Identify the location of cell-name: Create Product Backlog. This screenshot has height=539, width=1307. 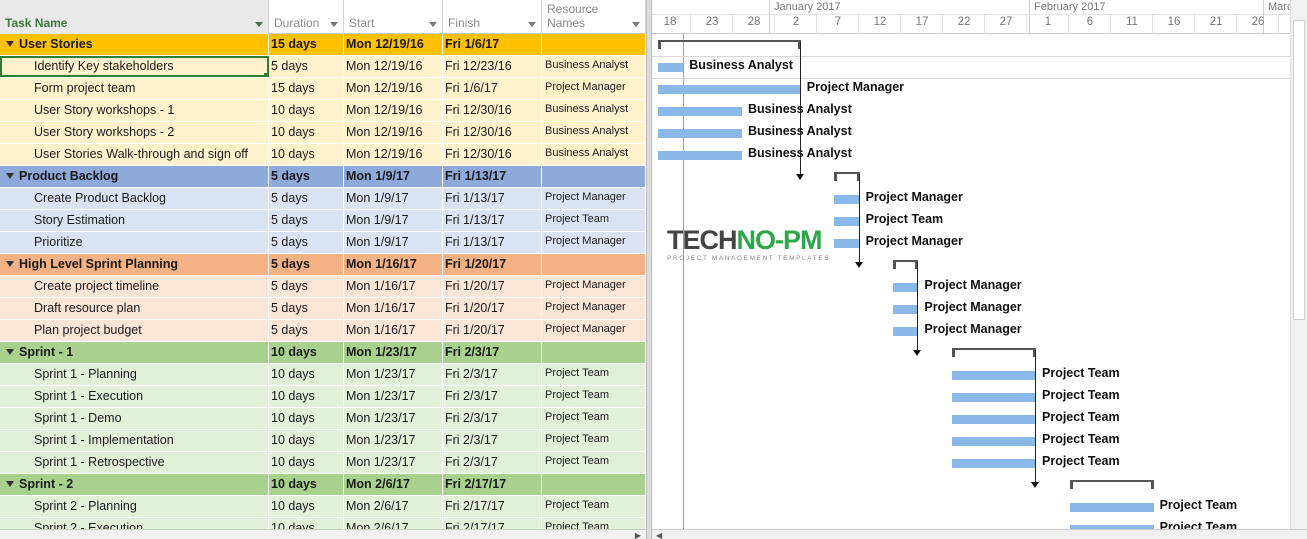
(134, 198).